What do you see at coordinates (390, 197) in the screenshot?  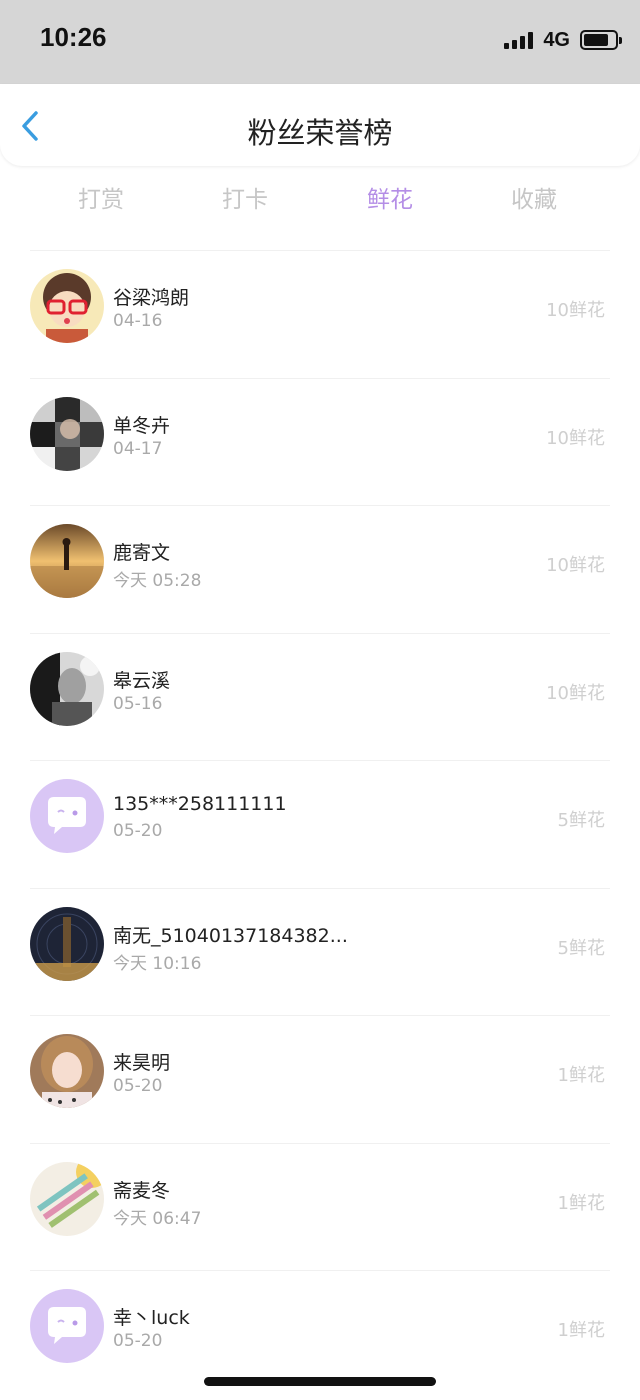 I see `tab-flowers: 鲜花` at bounding box center [390, 197].